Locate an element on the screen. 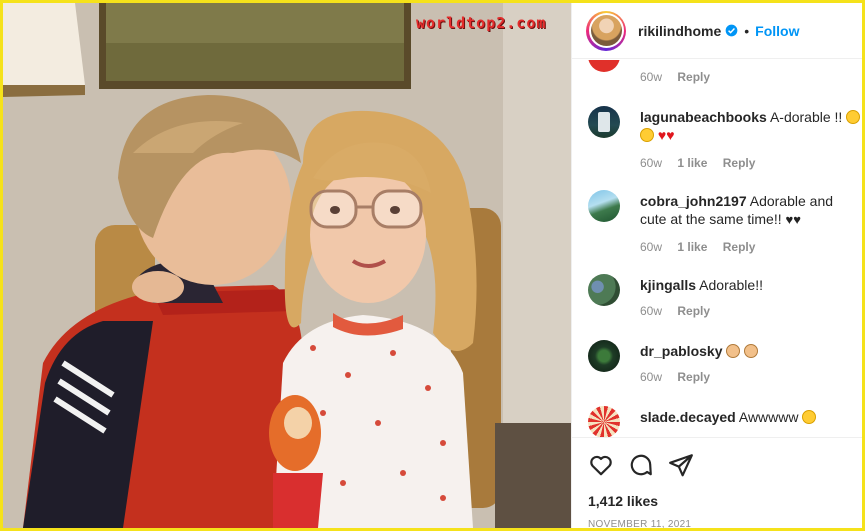 Image resolution: width=865 pixels, height=531 pixels. likes-count: 1,412 likes is located at coordinates (623, 501).